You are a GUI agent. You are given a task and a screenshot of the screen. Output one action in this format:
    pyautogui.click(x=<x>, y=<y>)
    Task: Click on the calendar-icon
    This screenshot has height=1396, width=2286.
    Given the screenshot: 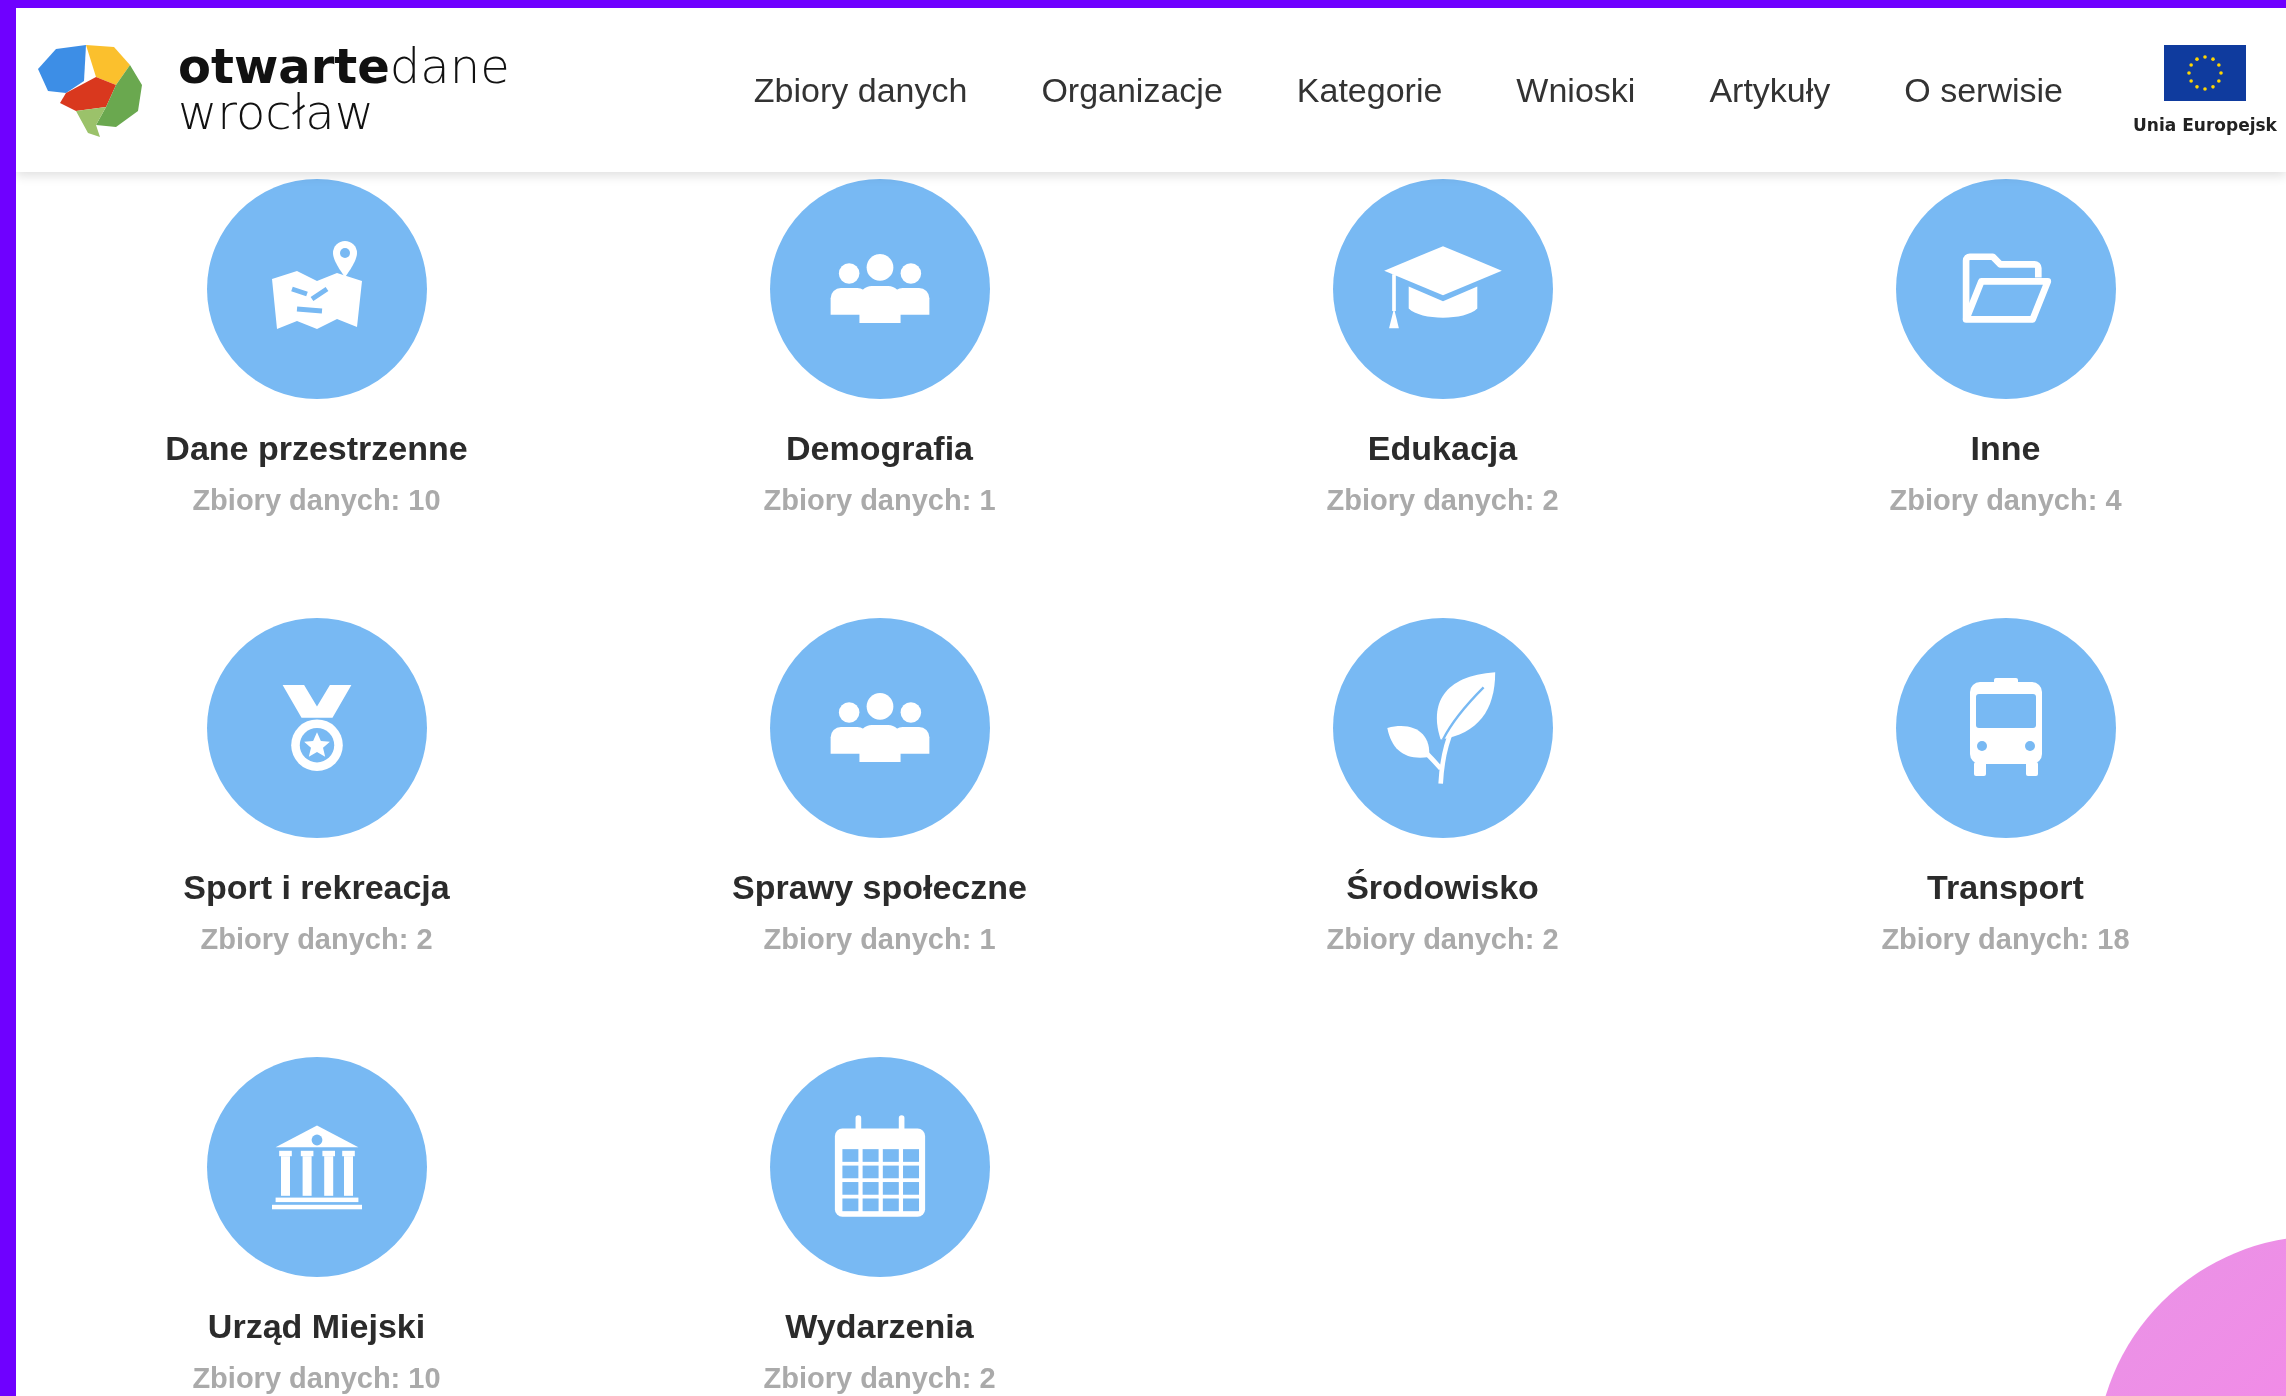 What is the action you would take?
    pyautogui.click(x=879, y=1167)
    